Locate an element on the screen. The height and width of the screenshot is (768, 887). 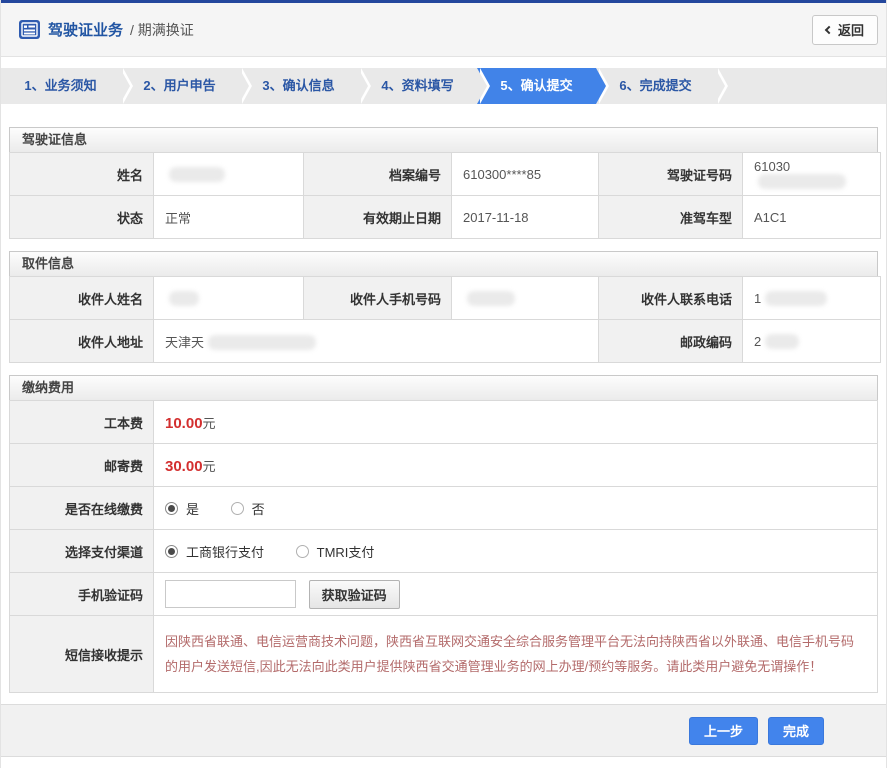
recipient-name-value is located at coordinates (228, 298).